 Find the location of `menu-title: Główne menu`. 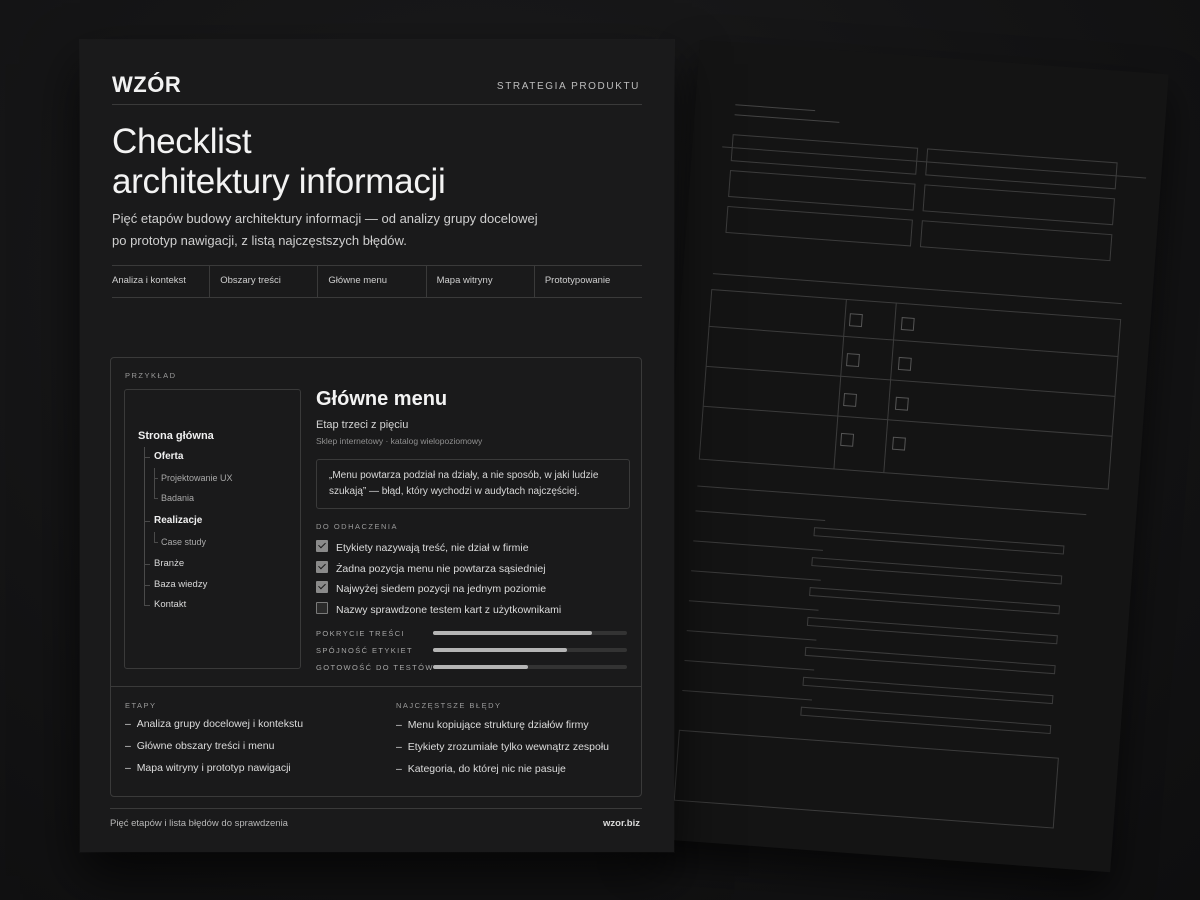

menu-title: Główne menu is located at coordinates (382, 399).